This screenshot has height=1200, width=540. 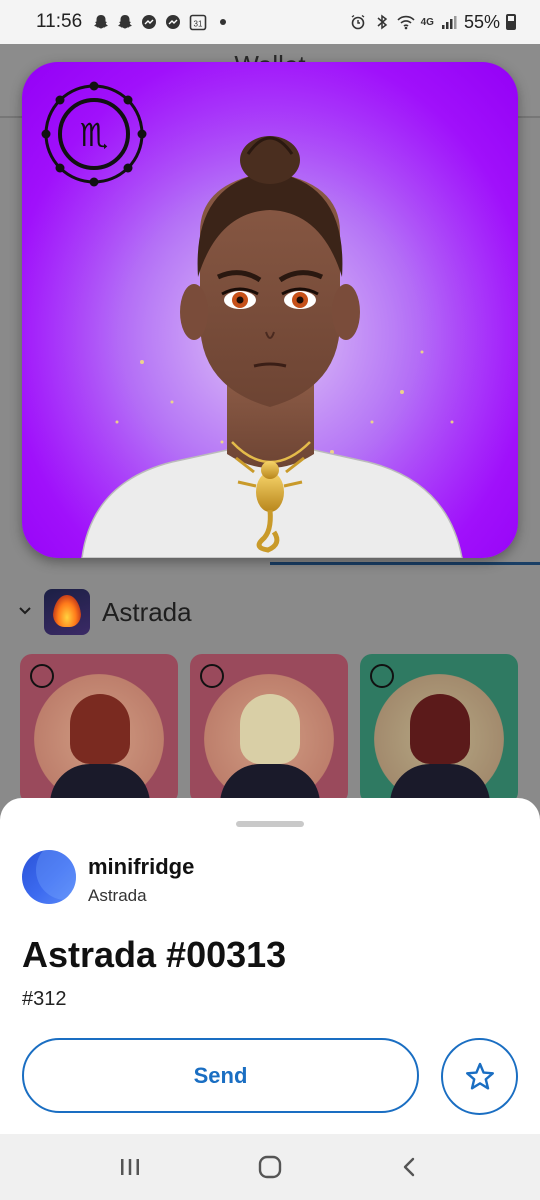 What do you see at coordinates (270, 824) in the screenshot?
I see `drag-handle` at bounding box center [270, 824].